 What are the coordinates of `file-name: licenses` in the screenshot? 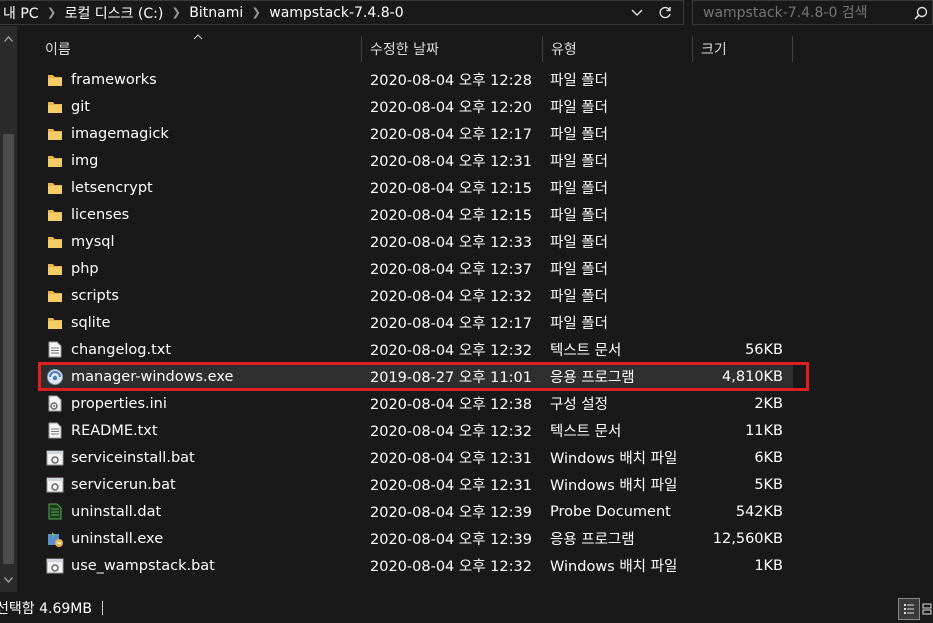 It's located at (100, 214).